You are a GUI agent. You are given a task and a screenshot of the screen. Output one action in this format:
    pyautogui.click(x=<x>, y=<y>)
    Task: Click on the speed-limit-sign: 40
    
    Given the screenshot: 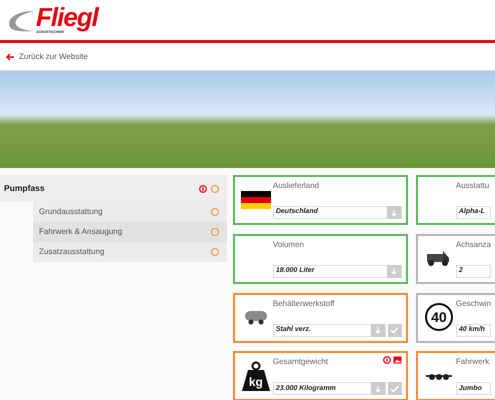 What is the action you would take?
    pyautogui.click(x=438, y=317)
    